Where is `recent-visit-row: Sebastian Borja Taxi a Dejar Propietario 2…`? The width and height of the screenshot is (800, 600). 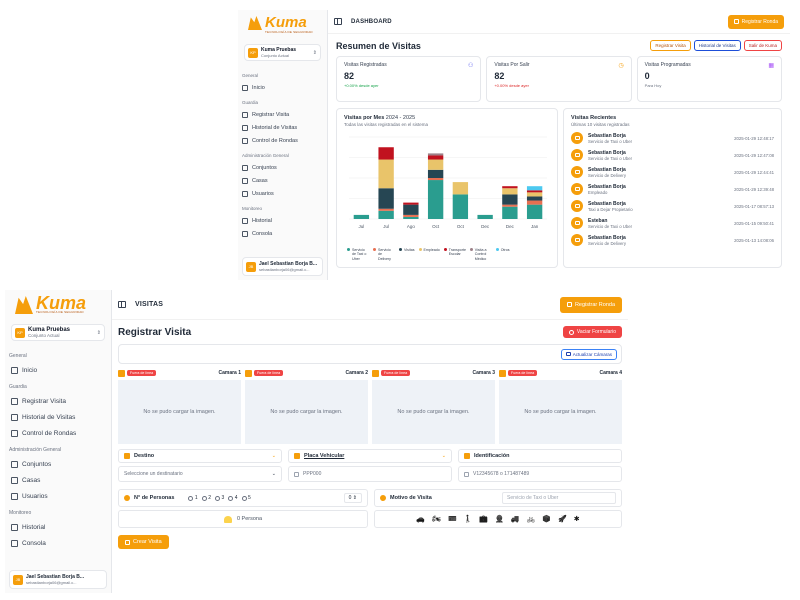 recent-visit-row: Sebastian Borja Taxi a Dejar Propietario 2… is located at coordinates (672, 206).